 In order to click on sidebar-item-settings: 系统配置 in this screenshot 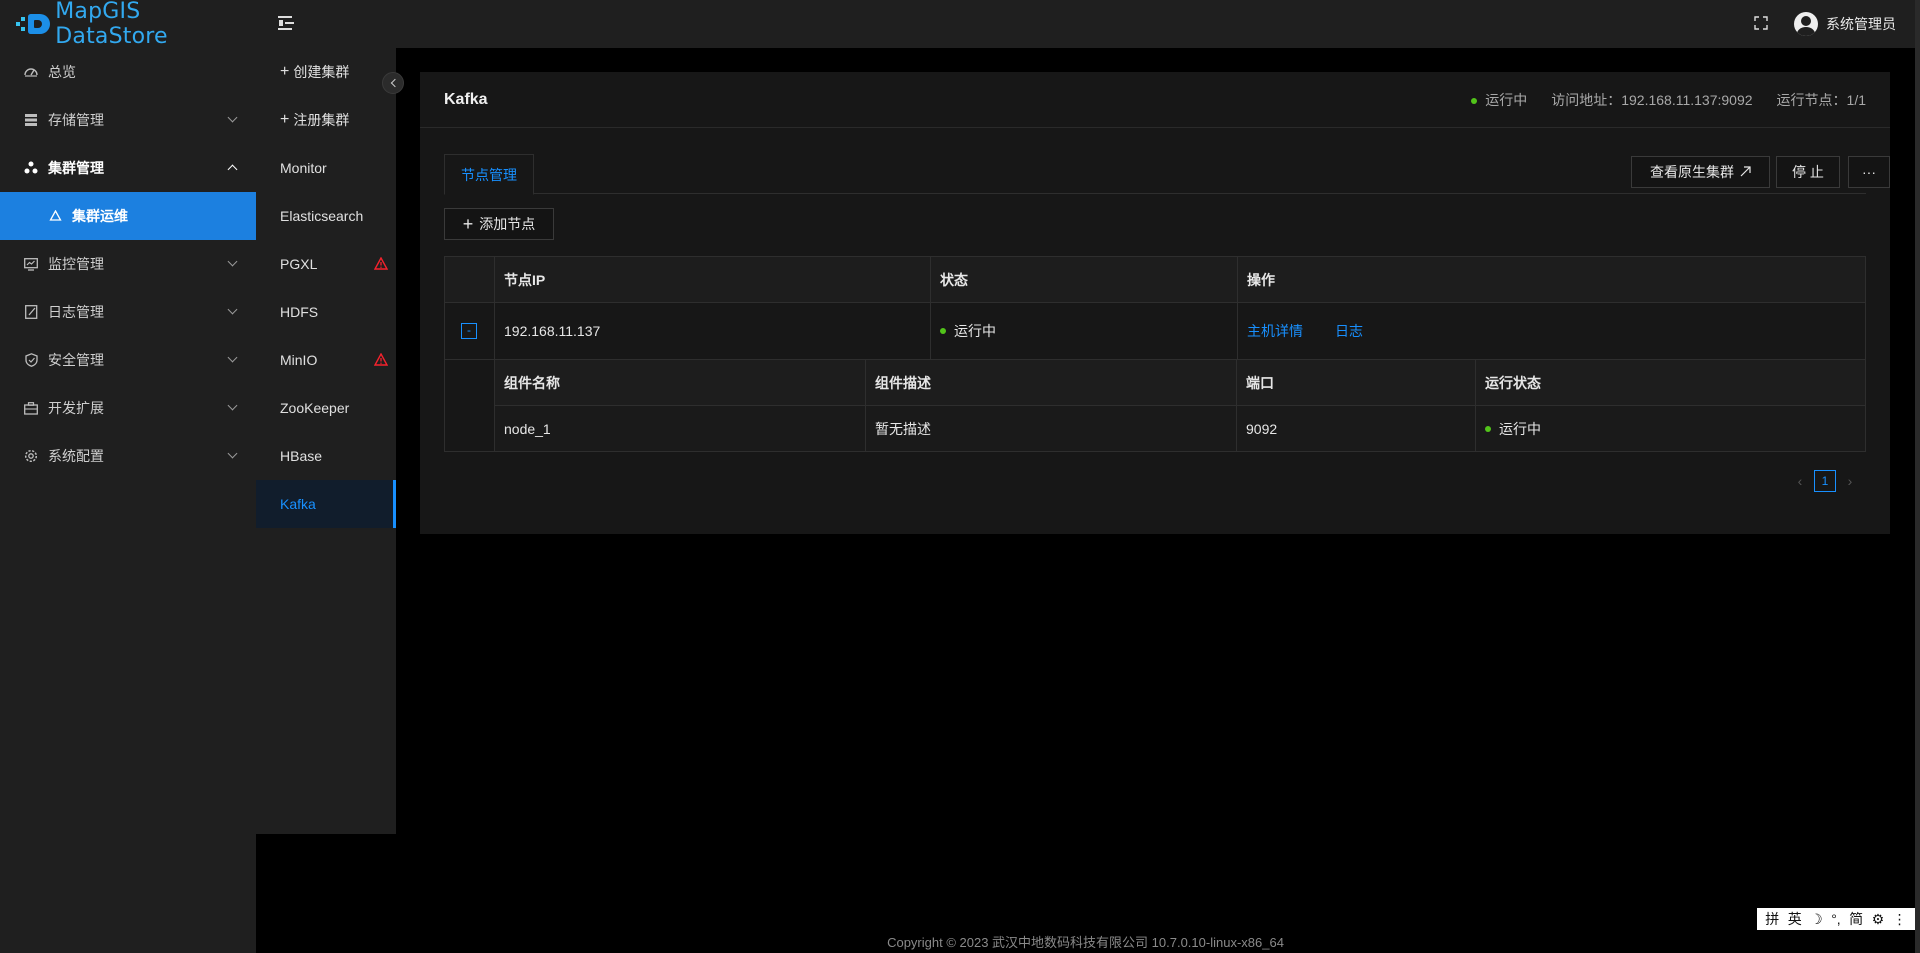, I will do `click(128, 456)`.